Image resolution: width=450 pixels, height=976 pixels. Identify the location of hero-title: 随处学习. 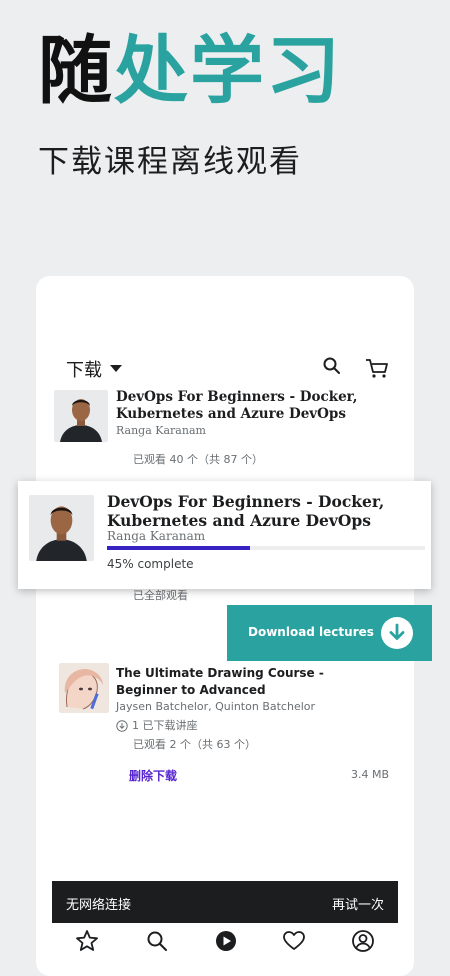
(190, 71).